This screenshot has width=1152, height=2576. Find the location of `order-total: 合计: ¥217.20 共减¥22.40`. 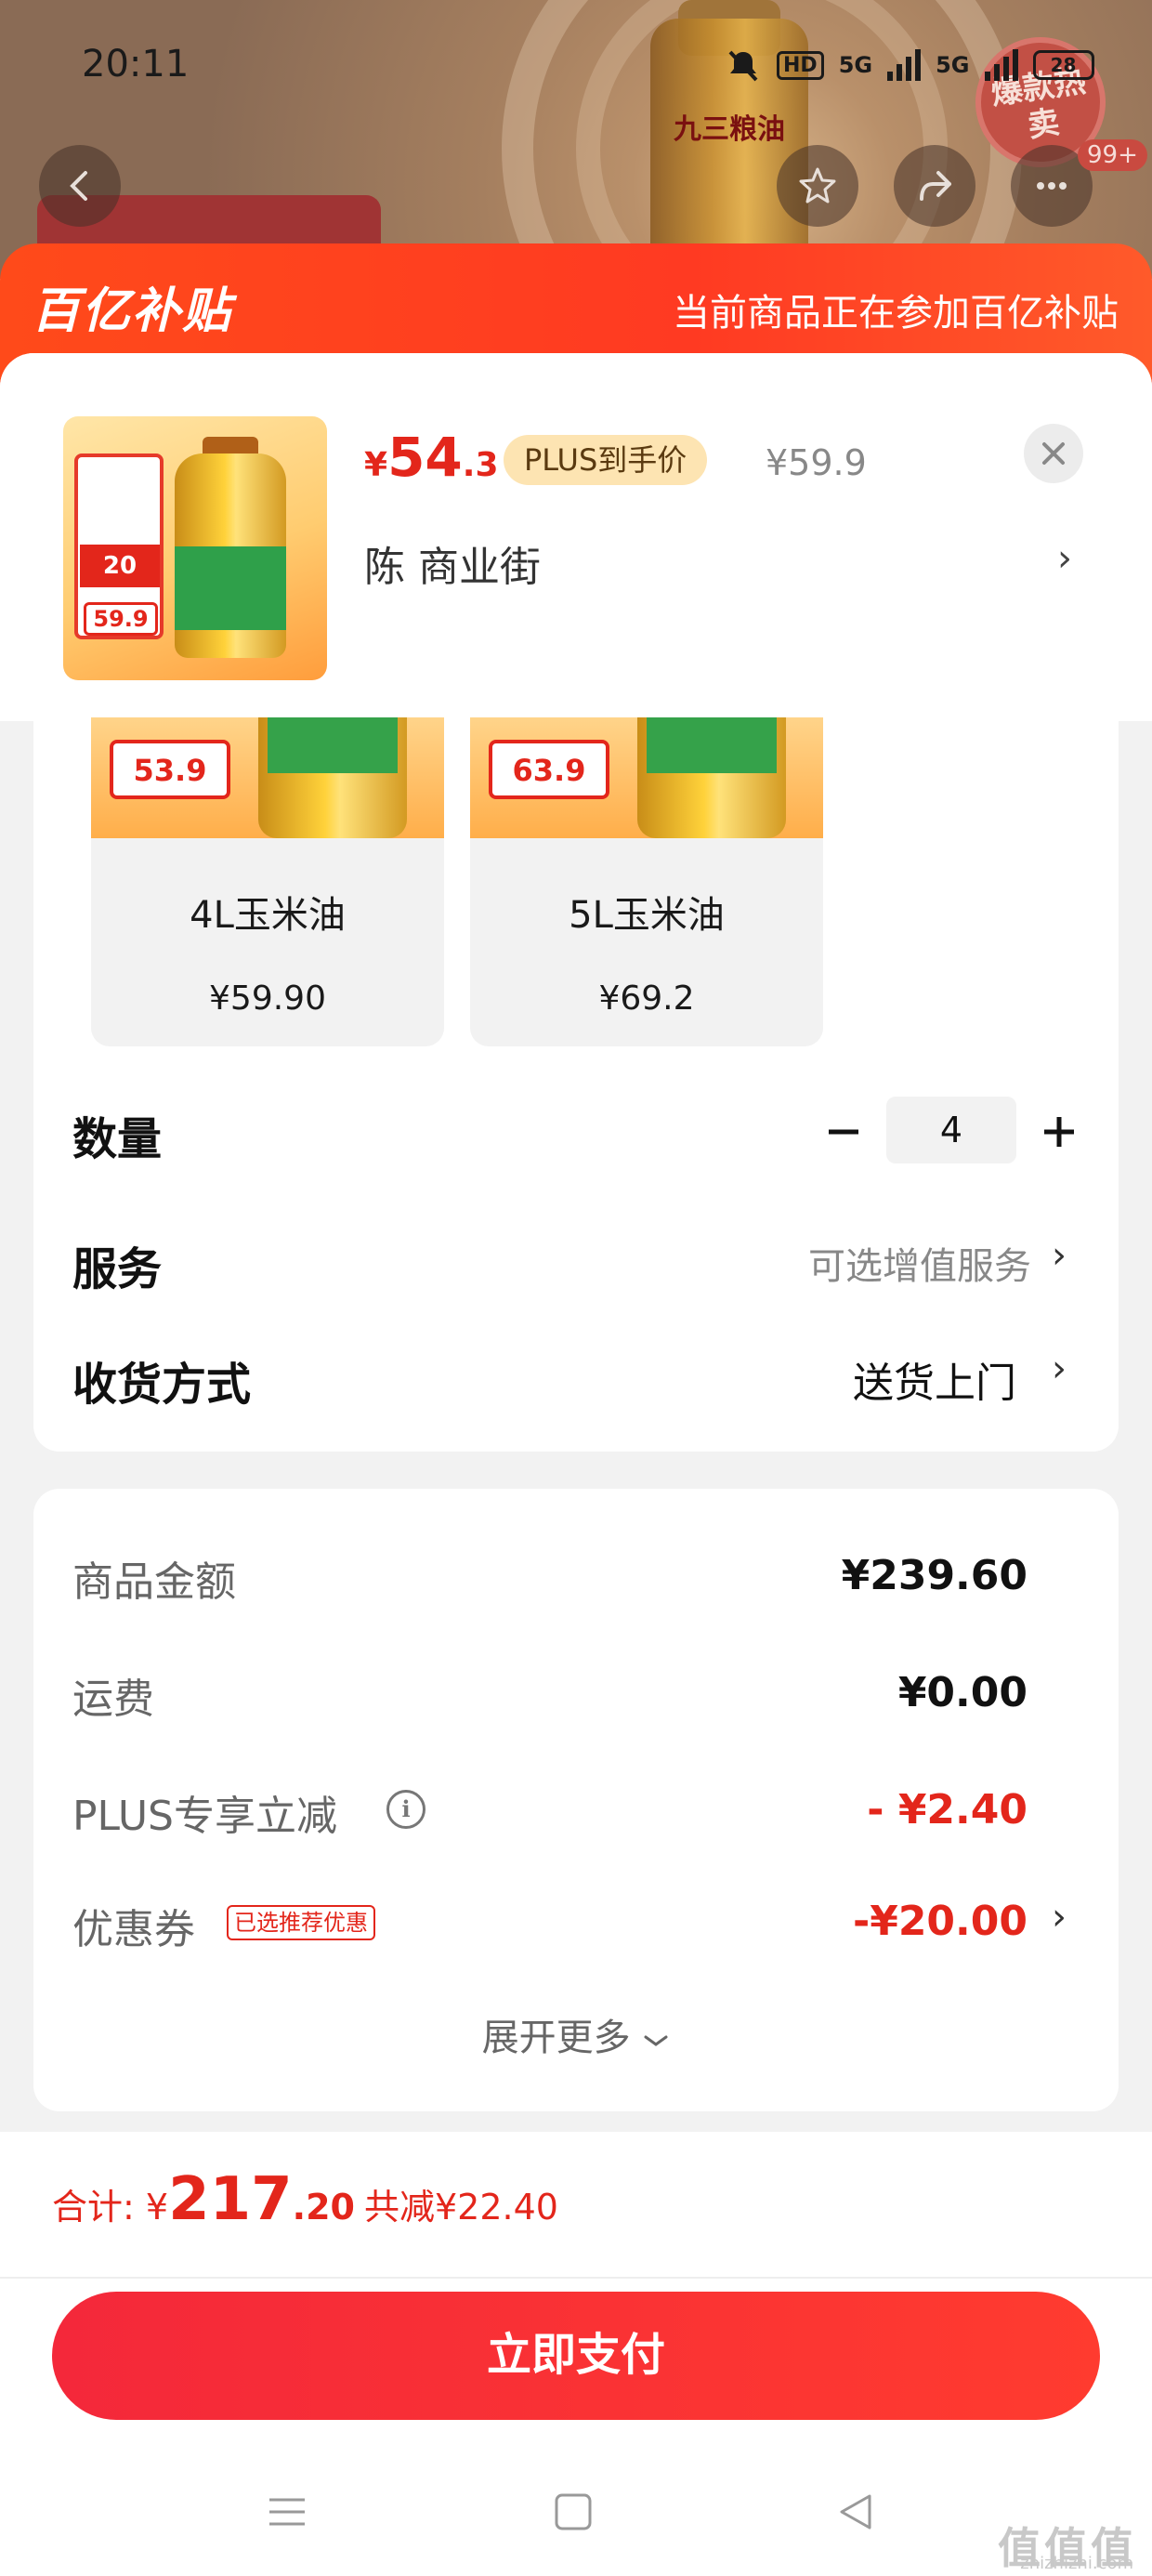

order-total: 合计: ¥217.20 共减¥22.40 is located at coordinates (305, 2199).